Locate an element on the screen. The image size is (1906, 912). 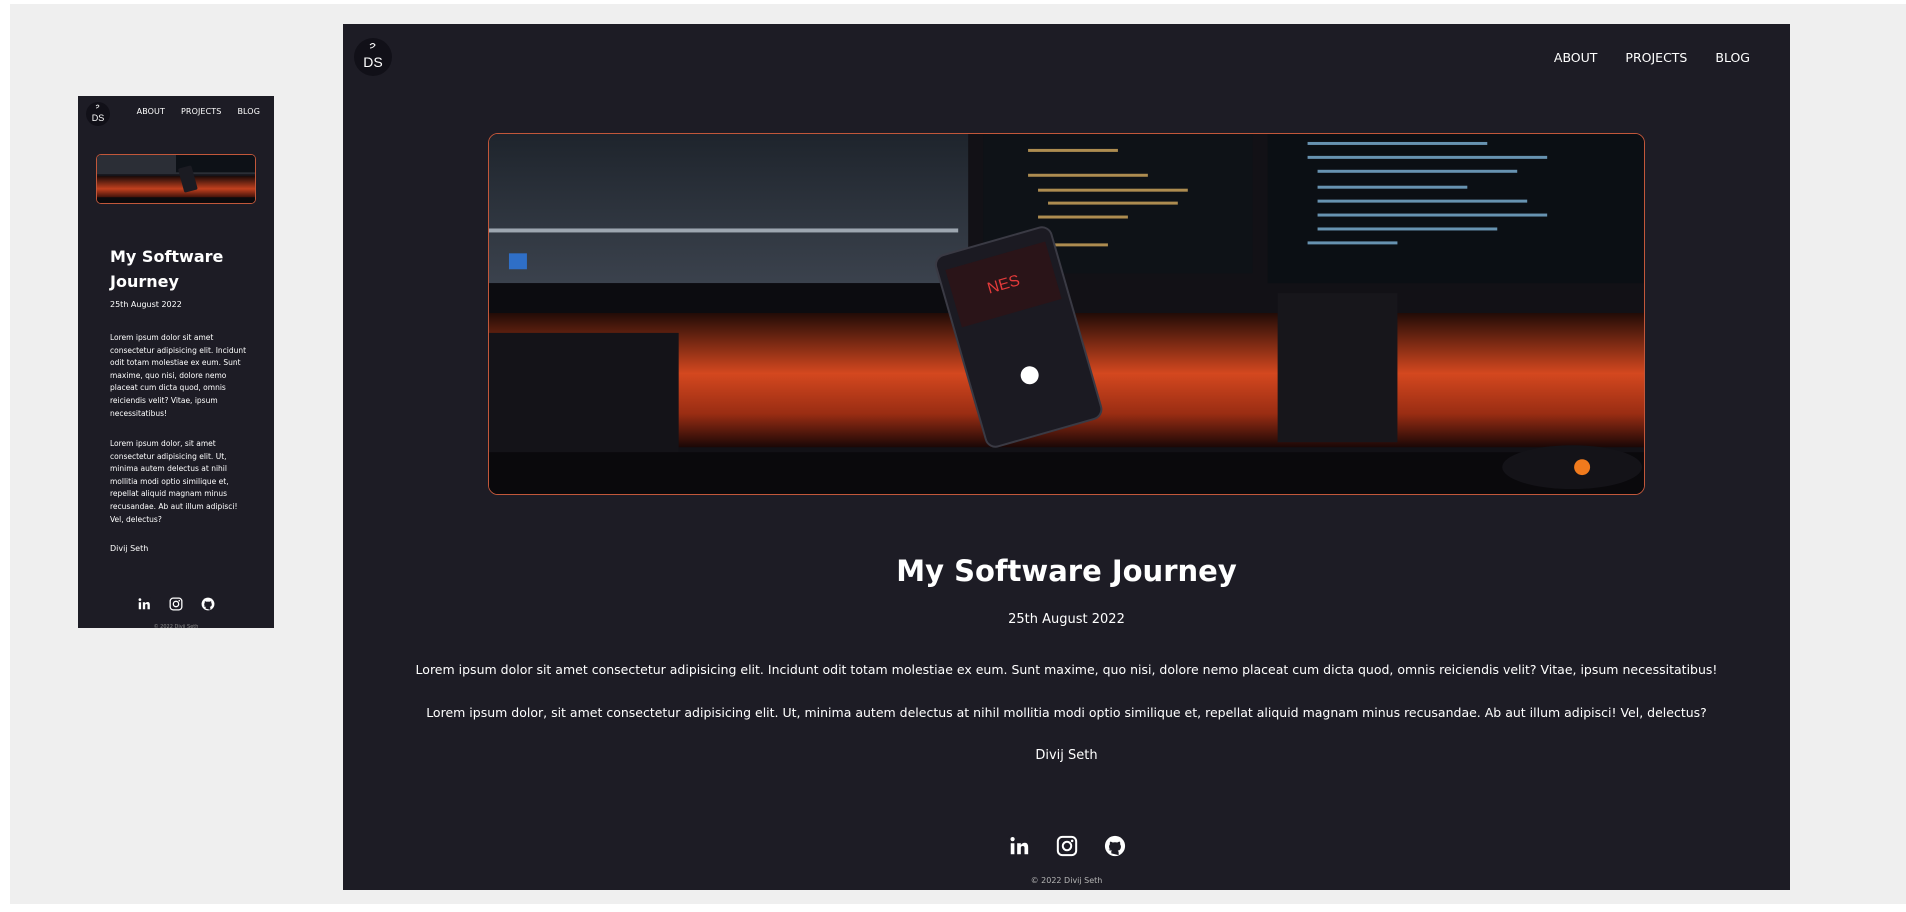
desk-setup-image is located at coordinates (176, 179).